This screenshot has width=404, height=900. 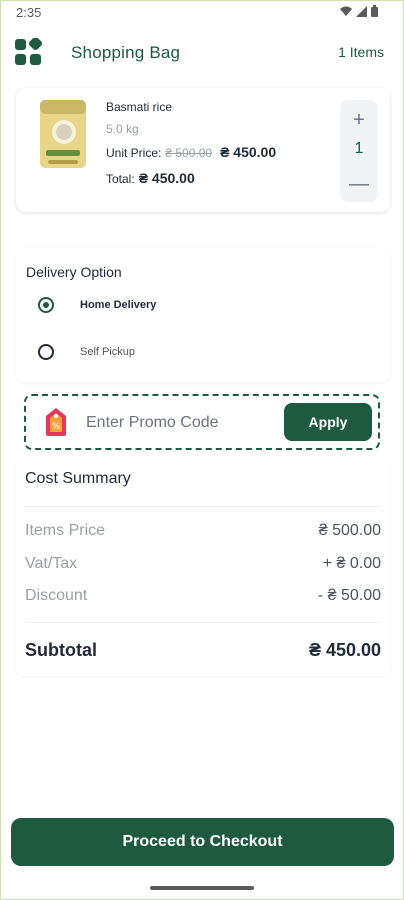 I want to click on delivery-option-pickup: Self Pickup, so click(x=86, y=352).